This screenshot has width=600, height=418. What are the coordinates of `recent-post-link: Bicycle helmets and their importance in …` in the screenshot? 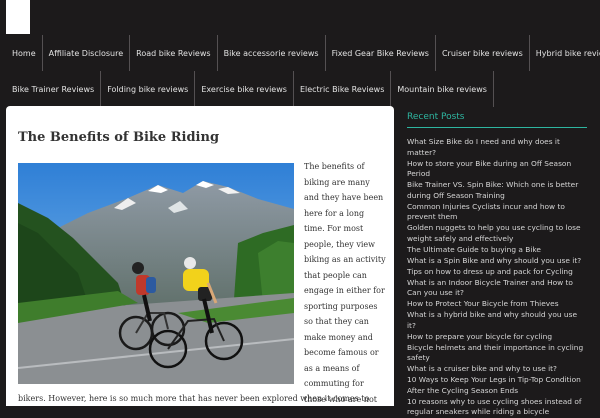 It's located at (497, 353).